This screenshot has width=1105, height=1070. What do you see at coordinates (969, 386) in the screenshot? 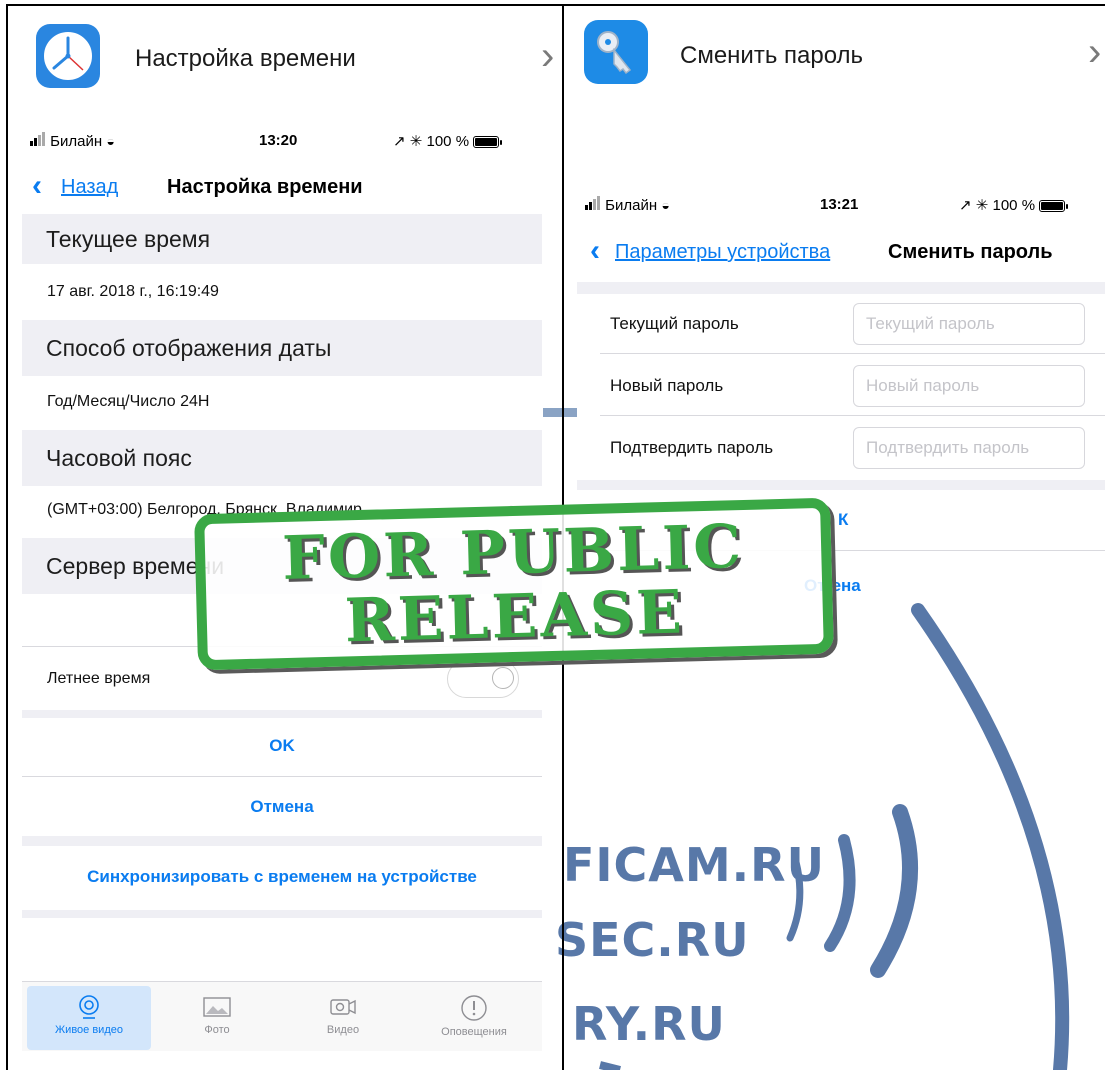
I see `new-password-input` at bounding box center [969, 386].